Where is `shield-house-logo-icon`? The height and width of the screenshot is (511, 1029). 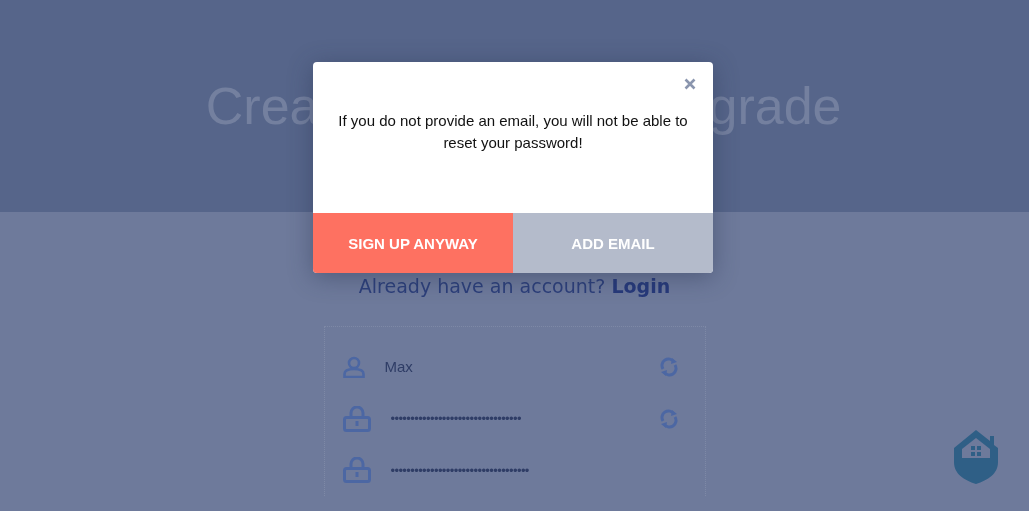 shield-house-logo-icon is located at coordinates (976, 456).